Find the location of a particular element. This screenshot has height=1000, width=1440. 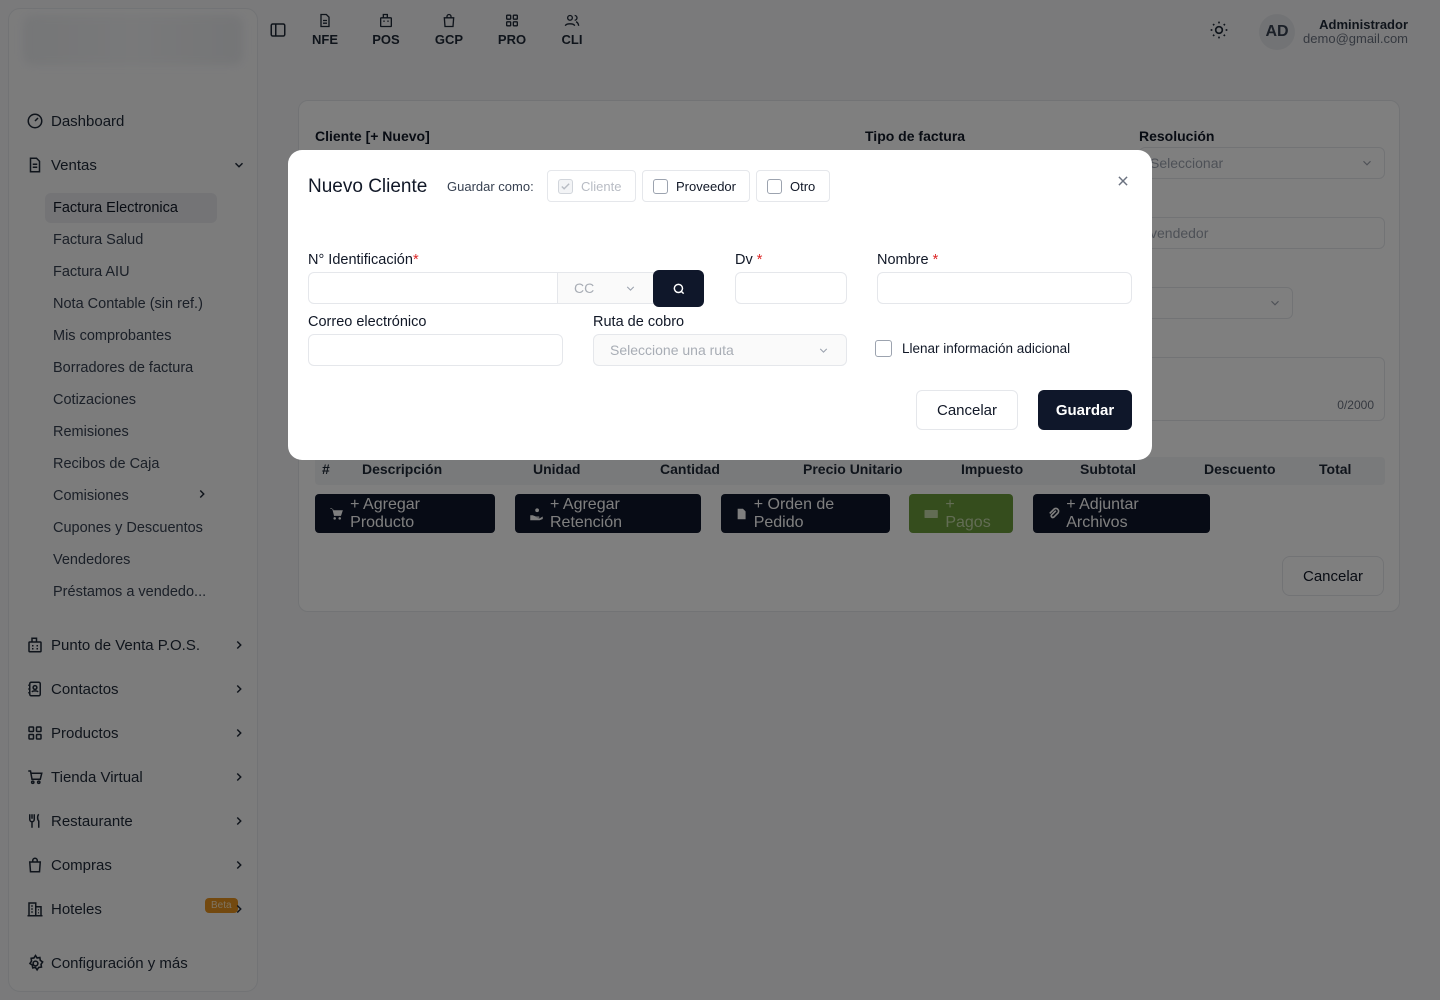

modal-cancel-button: Cancelar is located at coordinates (967, 410).